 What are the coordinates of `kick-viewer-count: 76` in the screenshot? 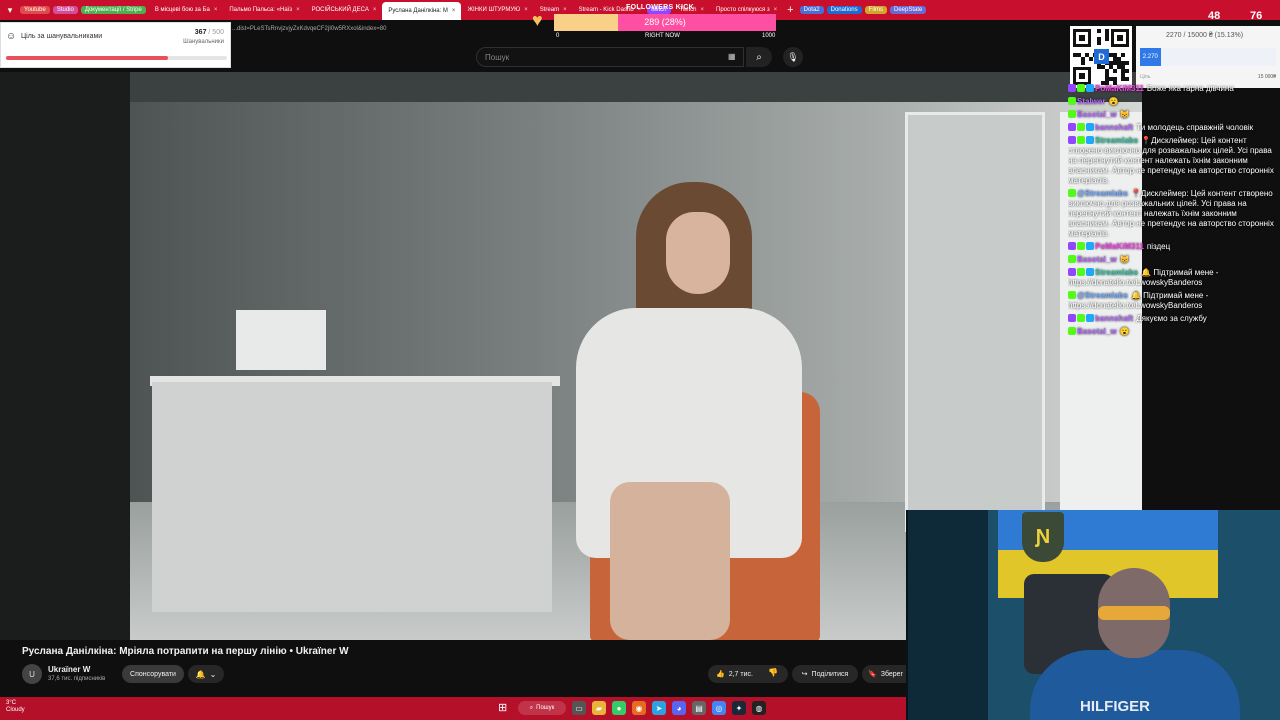 It's located at (1256, 16).